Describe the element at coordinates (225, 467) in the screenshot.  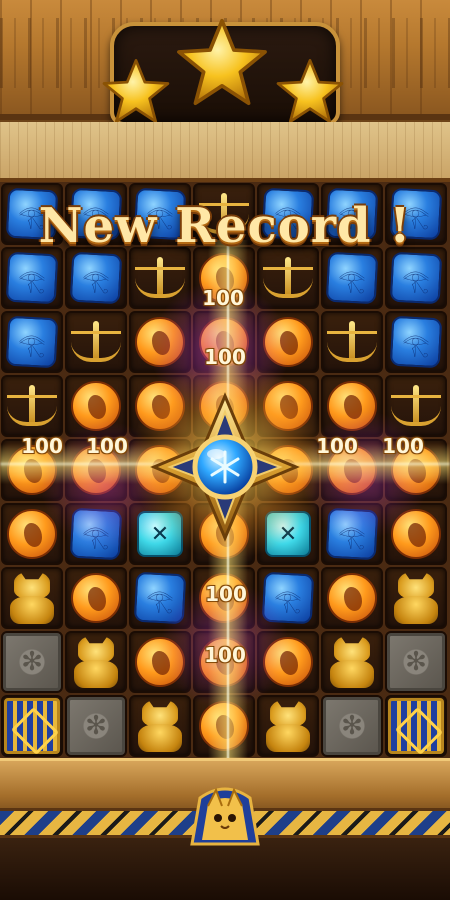
I see `snowflake-orb-icon` at that location.